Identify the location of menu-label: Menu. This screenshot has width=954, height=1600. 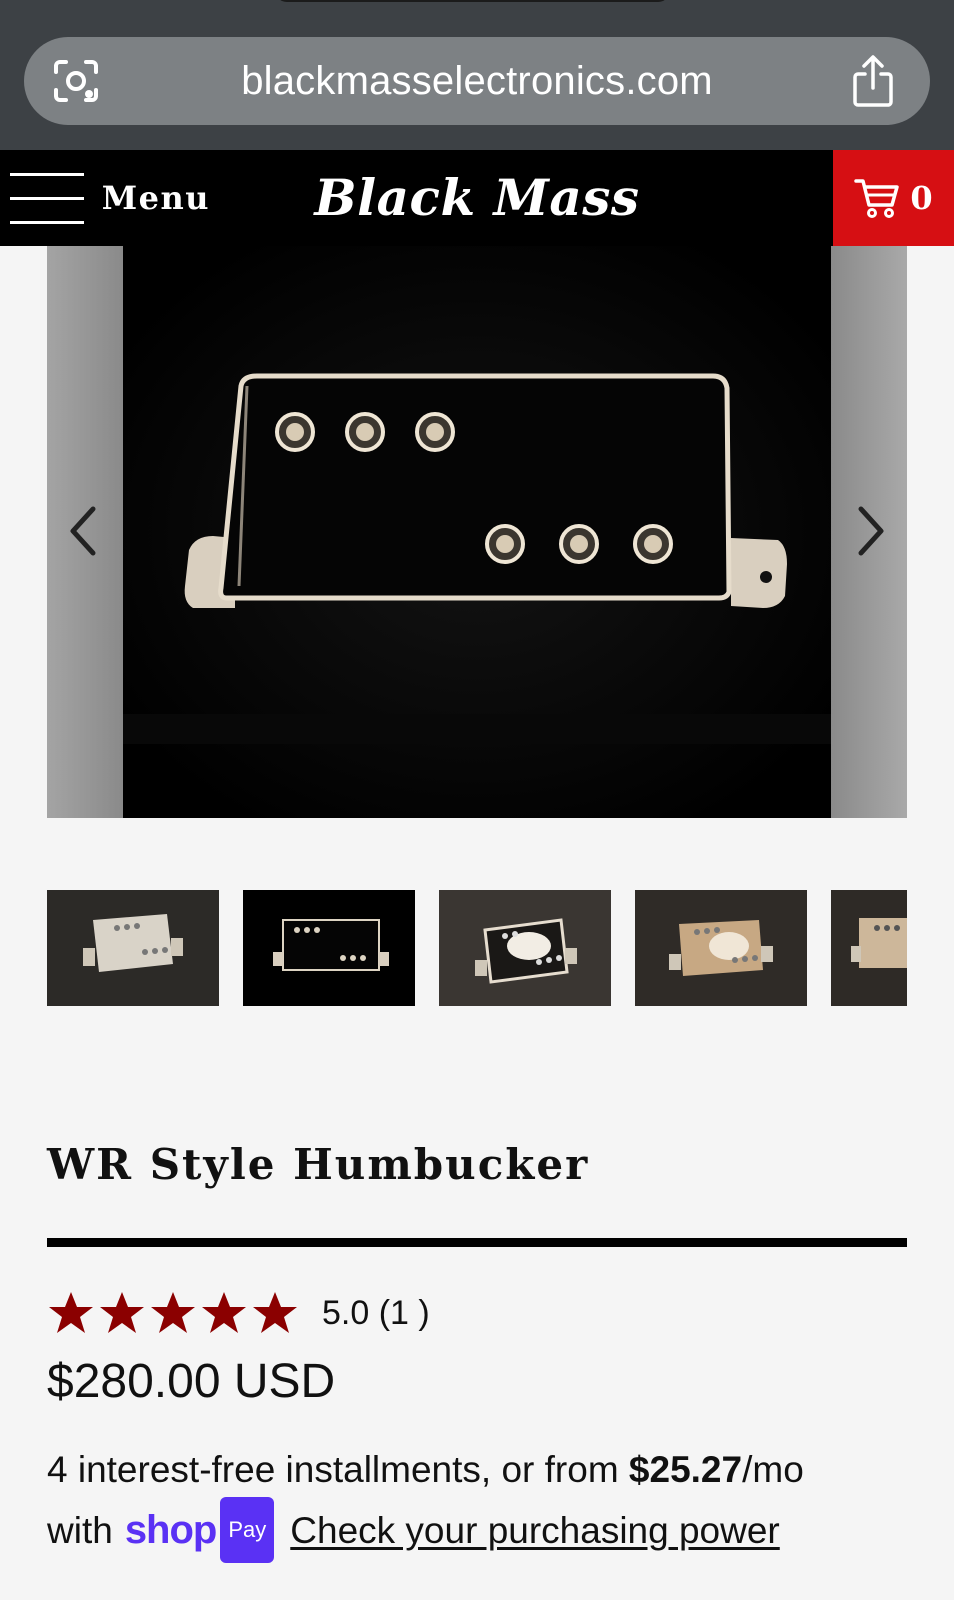
(155, 198).